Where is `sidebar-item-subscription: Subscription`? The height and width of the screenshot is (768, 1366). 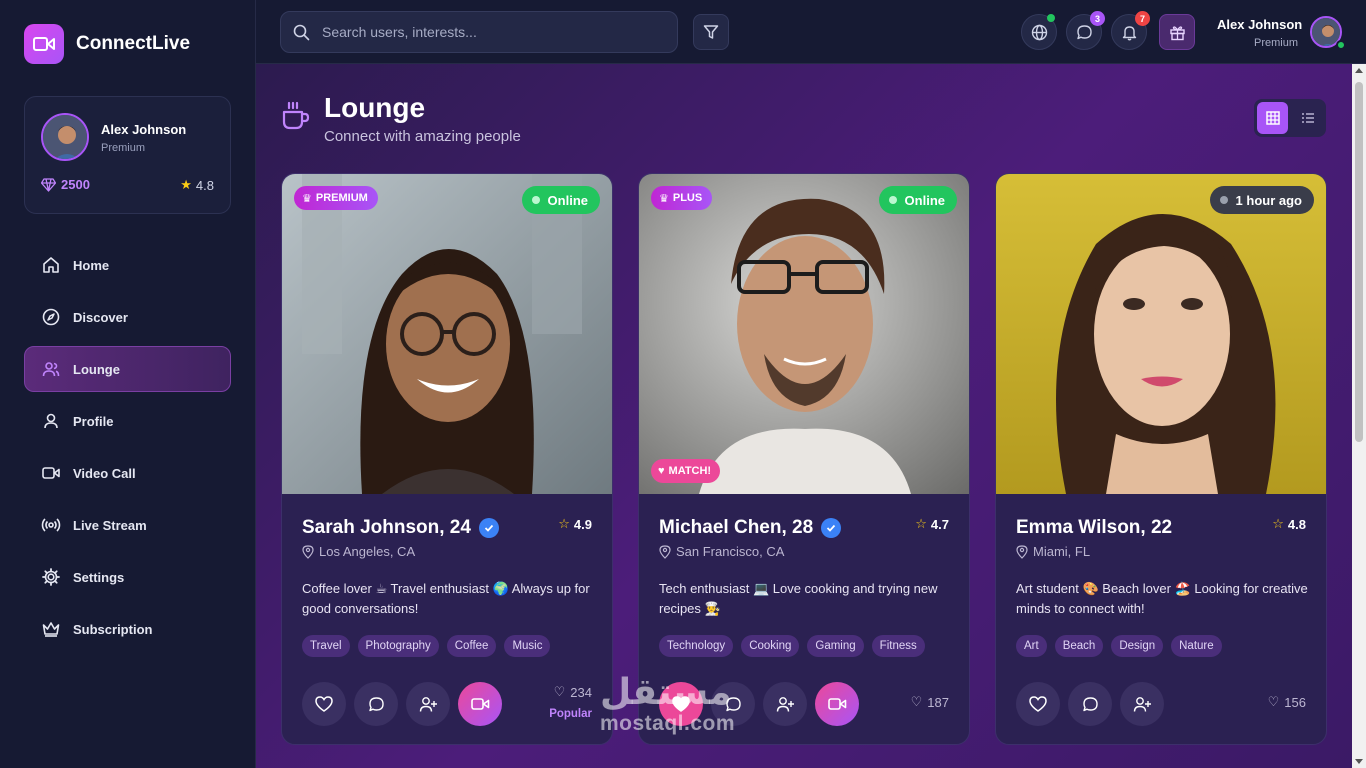 sidebar-item-subscription: Subscription is located at coordinates (127, 629).